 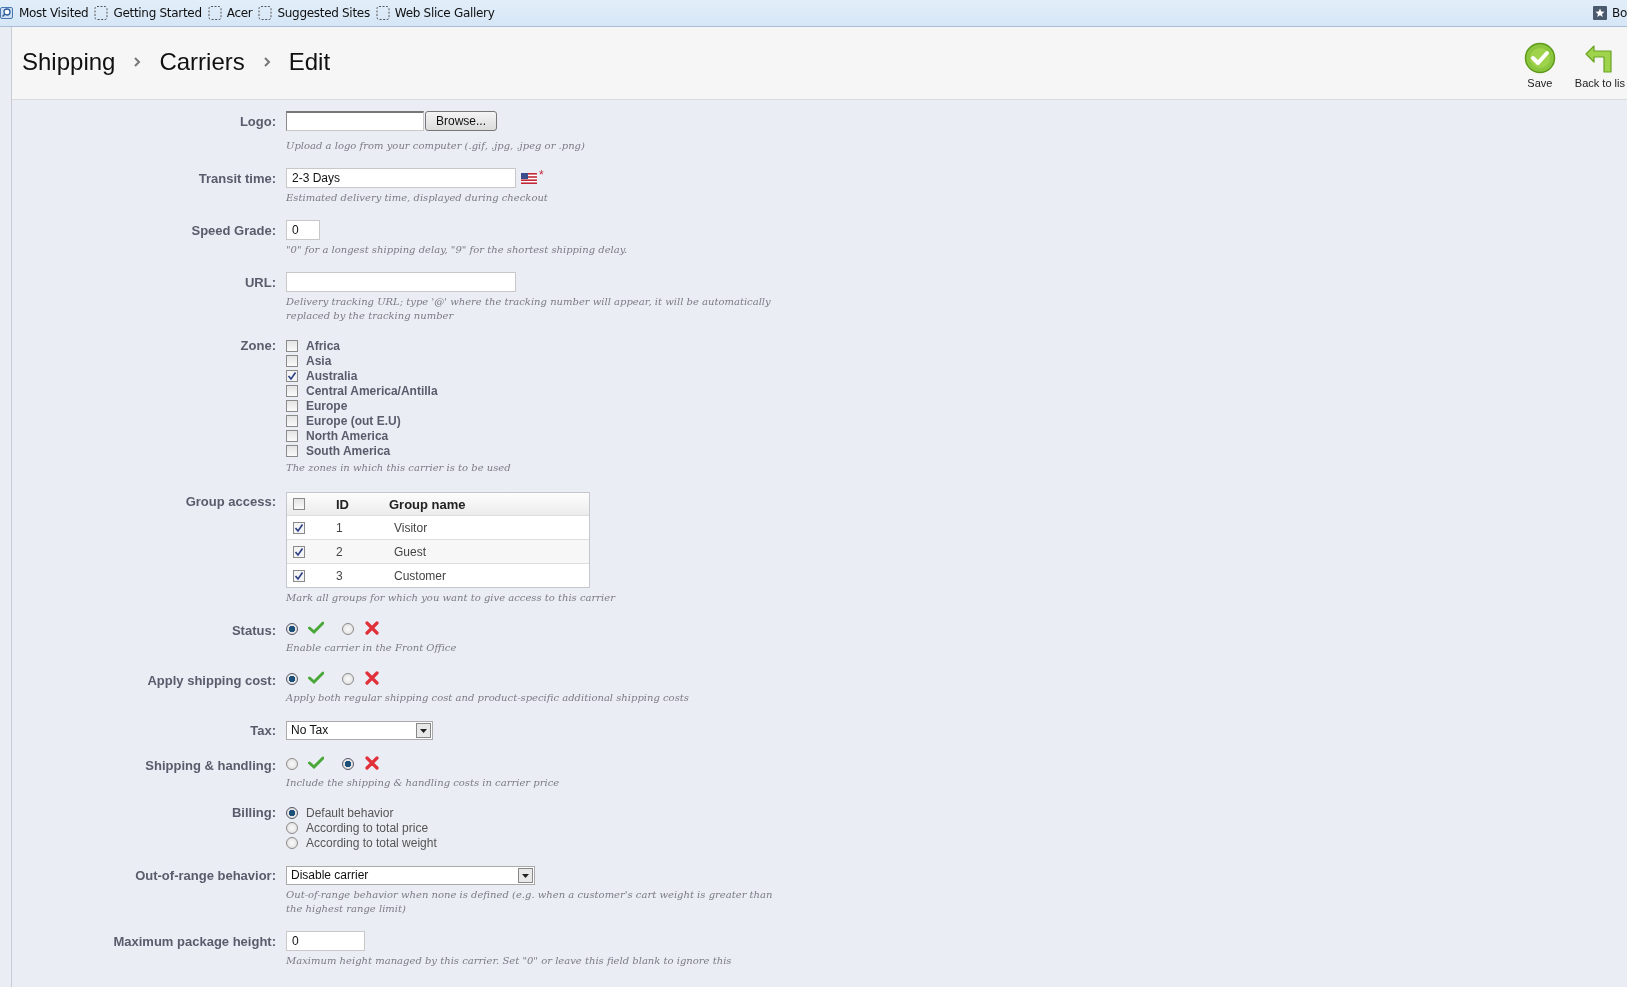 I want to click on bookmark-link: Web Slice Gallery, so click(x=435, y=13).